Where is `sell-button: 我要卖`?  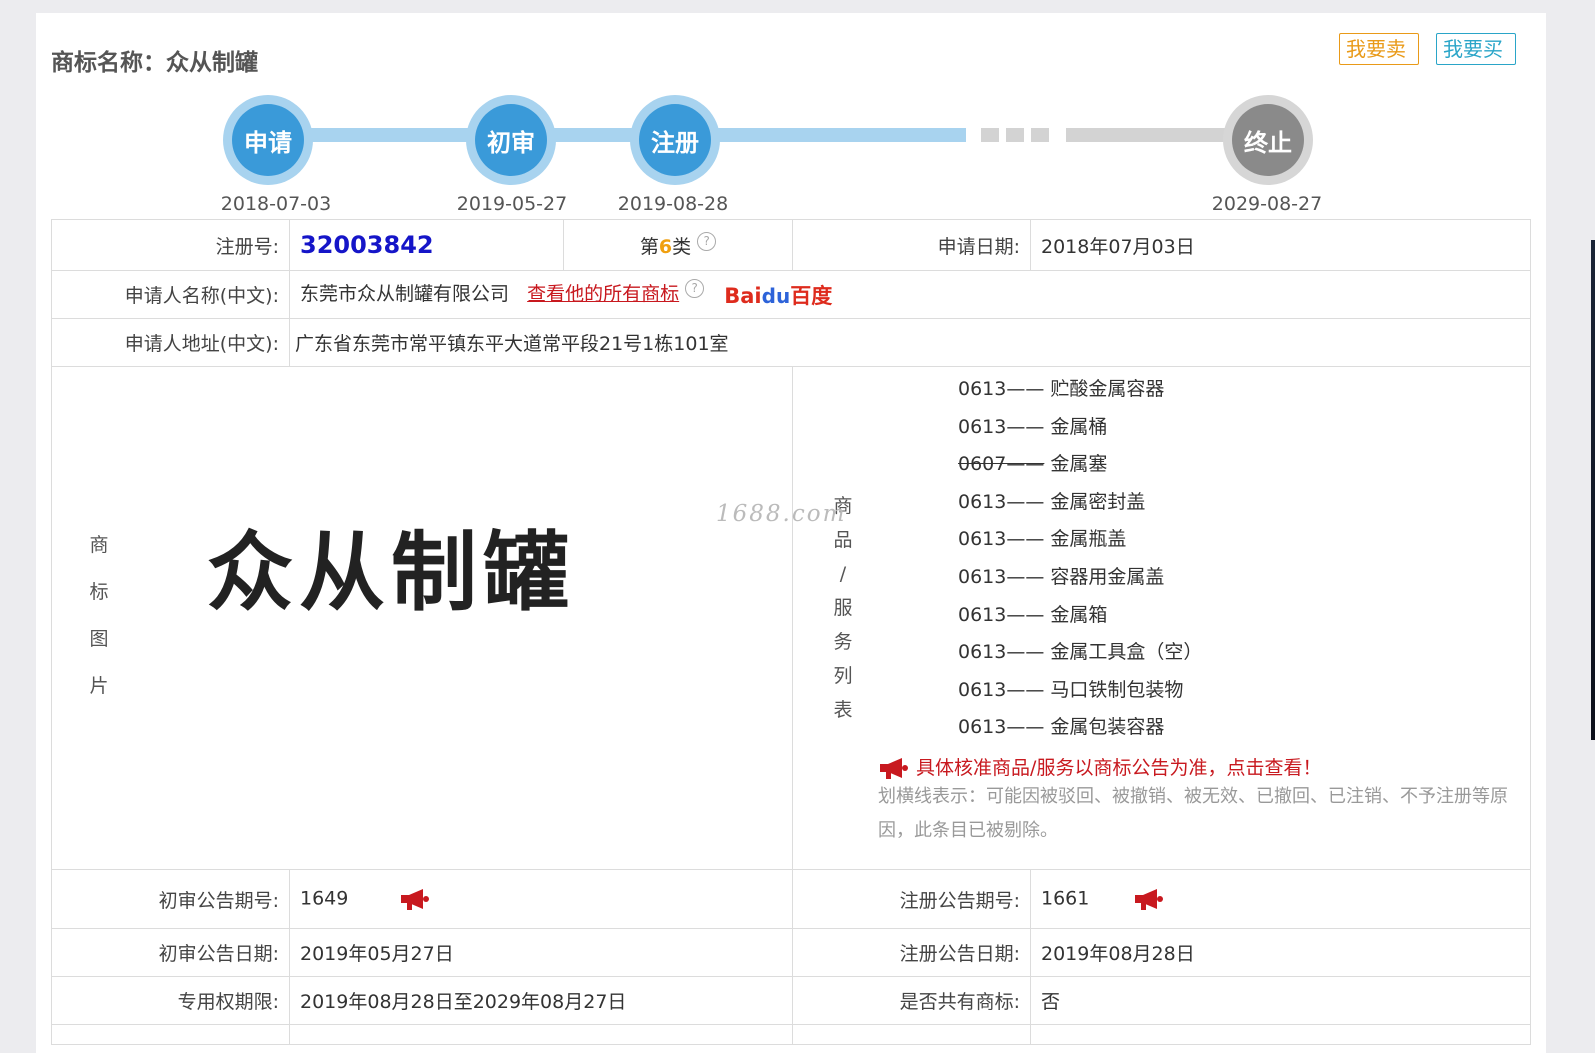 sell-button: 我要卖 is located at coordinates (1379, 49).